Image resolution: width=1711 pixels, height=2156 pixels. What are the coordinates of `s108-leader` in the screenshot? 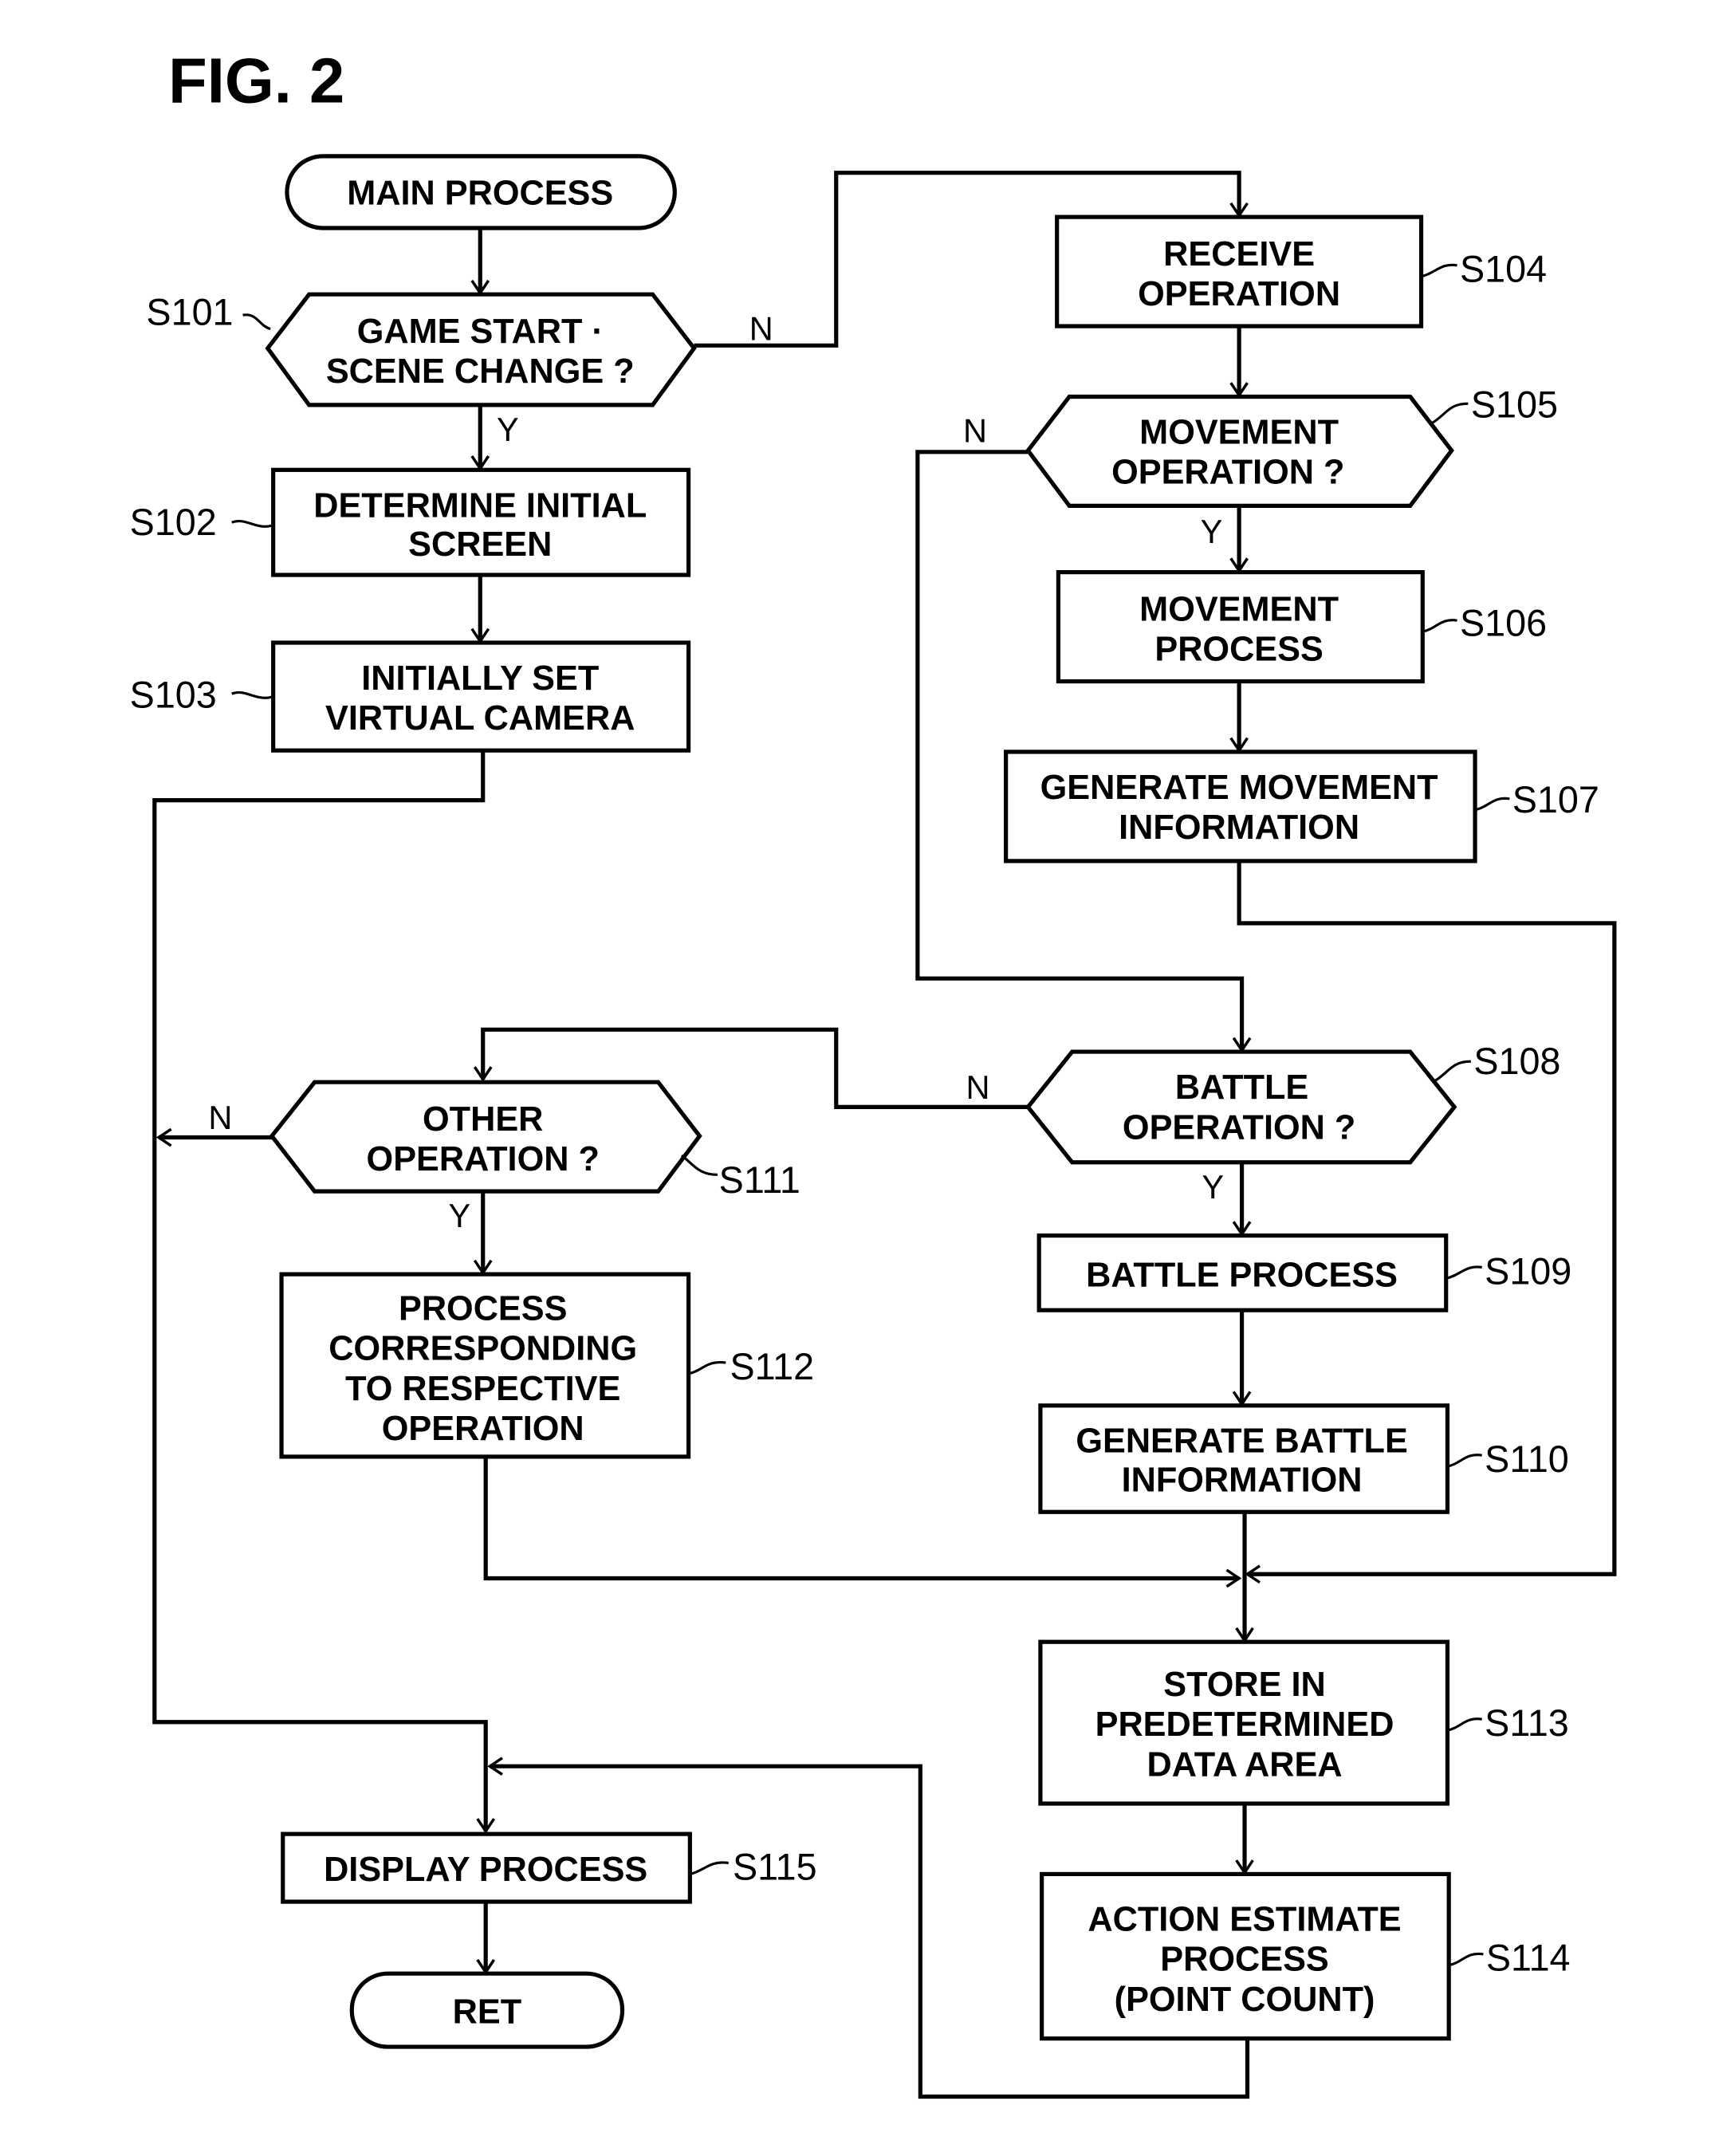 It's located at (1452, 1071).